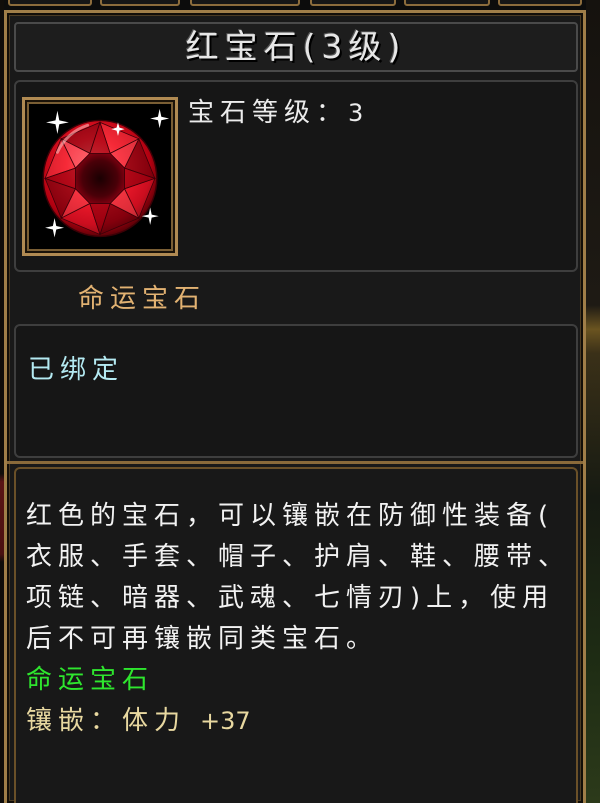 Image resolution: width=600 pixels, height=803 pixels. Describe the element at coordinates (290, 516) in the screenshot. I see `description-line: 红色的宝石，可以镶嵌在防御性装备(` at that location.